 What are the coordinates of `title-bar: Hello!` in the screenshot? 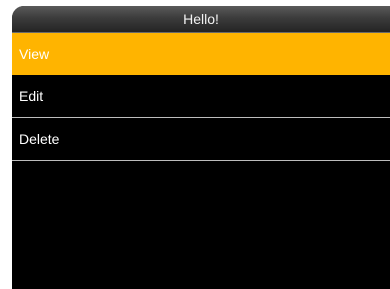 It's located at (201, 19).